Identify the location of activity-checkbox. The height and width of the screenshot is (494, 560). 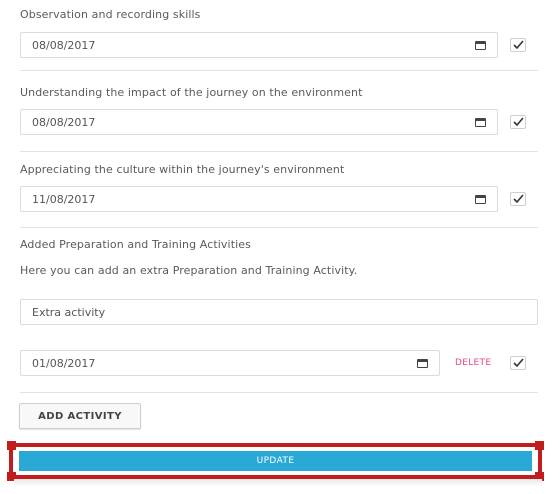
(518, 363).